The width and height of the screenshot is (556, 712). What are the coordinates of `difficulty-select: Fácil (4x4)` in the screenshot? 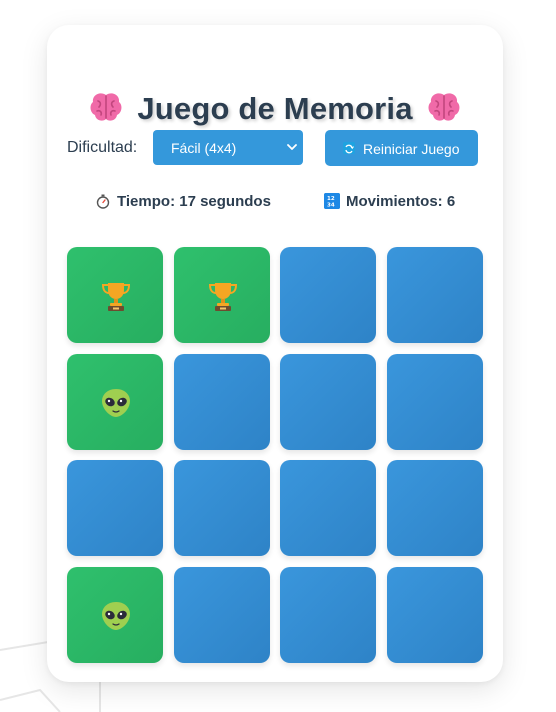 It's located at (228, 147).